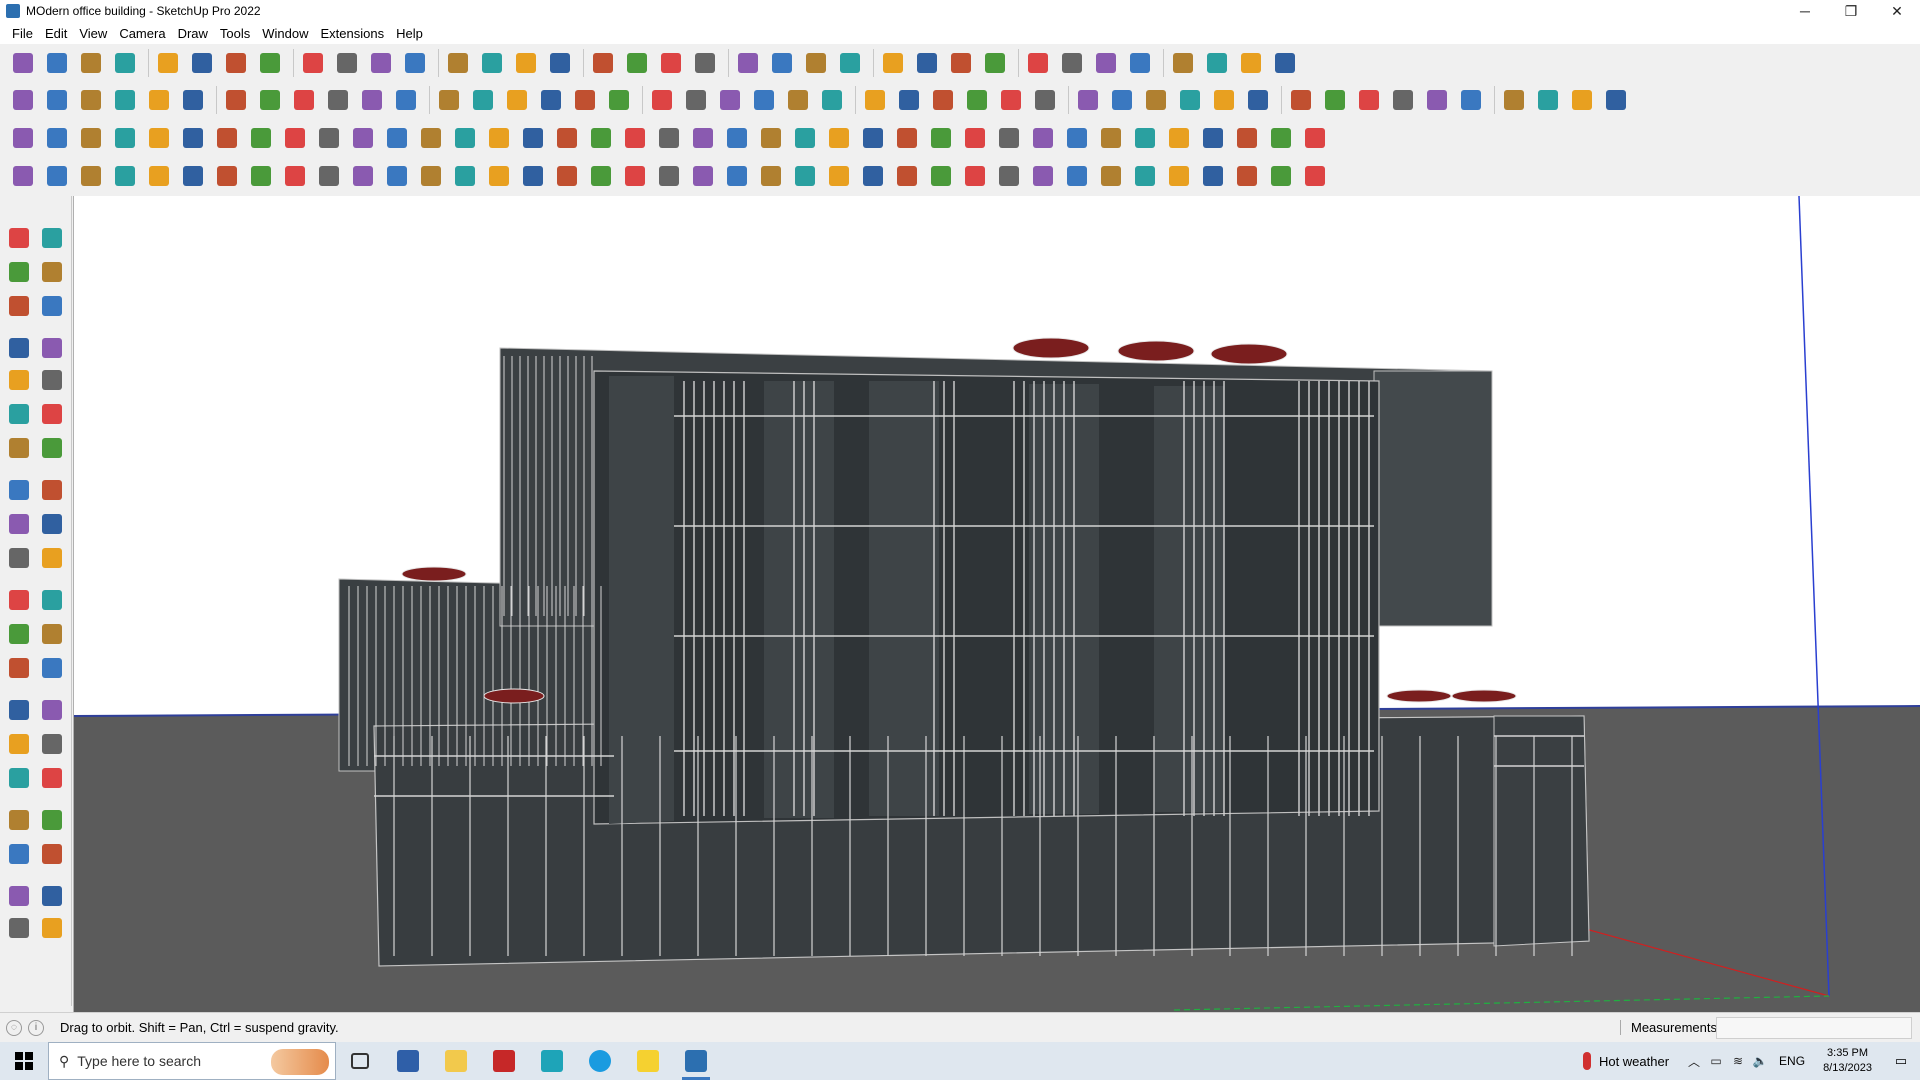 The image size is (1920, 1080). Describe the element at coordinates (456, 1061) in the screenshot. I see `taskbar-app-file-explorer` at that location.